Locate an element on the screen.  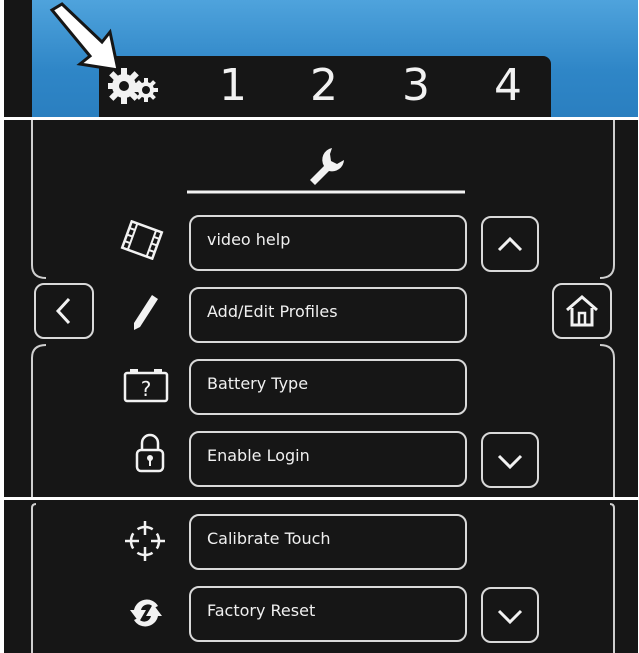
chevron-up-icon is located at coordinates (510, 244).